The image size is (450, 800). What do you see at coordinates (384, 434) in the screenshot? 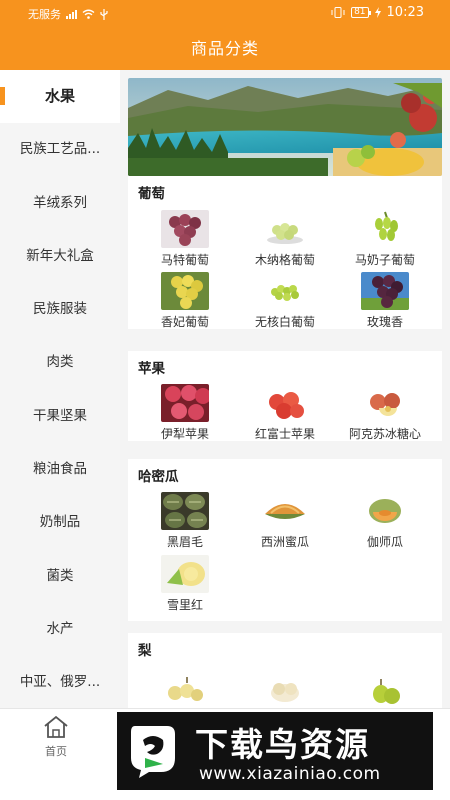
I see `product-name: 阿克苏冰糖心` at bounding box center [384, 434].